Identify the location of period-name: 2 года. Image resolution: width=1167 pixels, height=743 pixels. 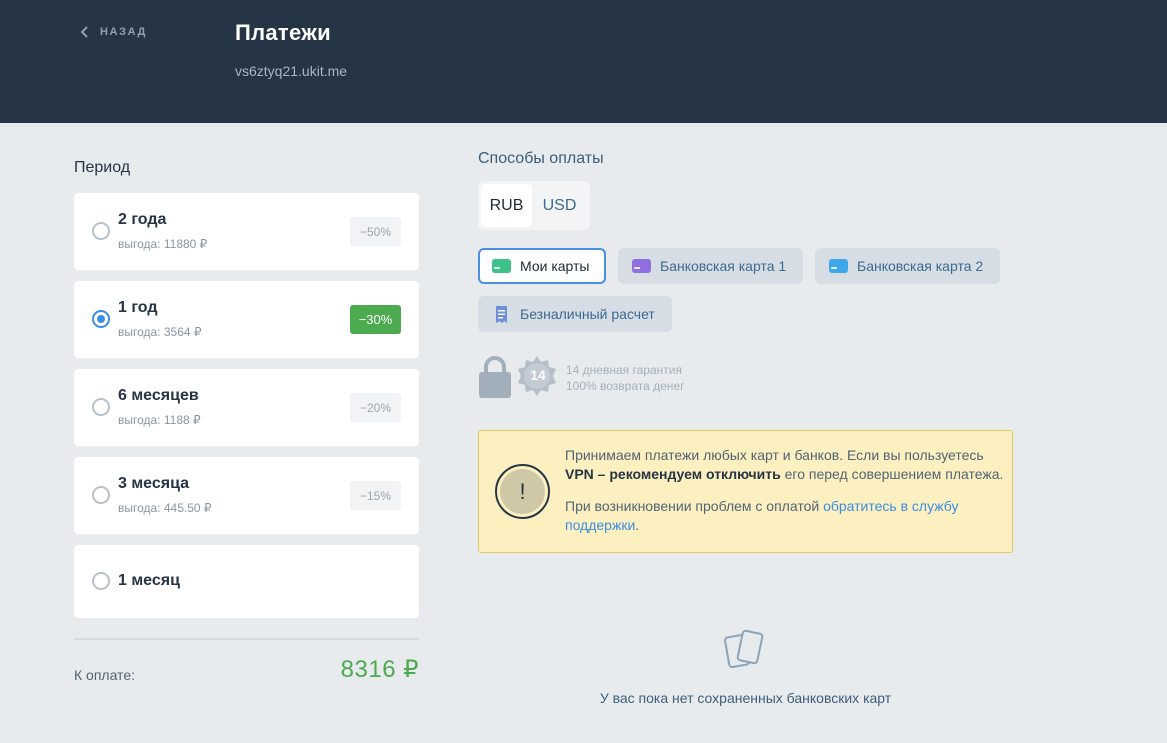
(142, 219).